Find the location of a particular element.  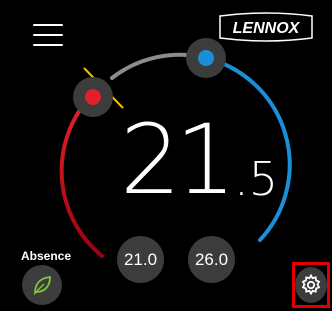

cool-setpoint-button: 26.0 is located at coordinates (211, 259).